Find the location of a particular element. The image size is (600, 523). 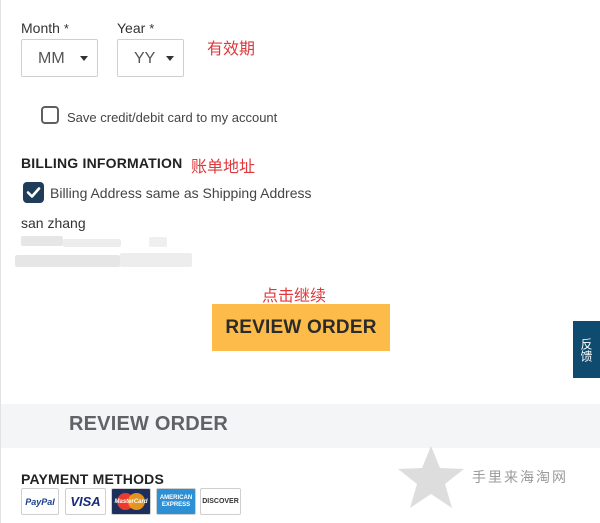

review-order-button: REVIEW ORDER is located at coordinates (301, 327).